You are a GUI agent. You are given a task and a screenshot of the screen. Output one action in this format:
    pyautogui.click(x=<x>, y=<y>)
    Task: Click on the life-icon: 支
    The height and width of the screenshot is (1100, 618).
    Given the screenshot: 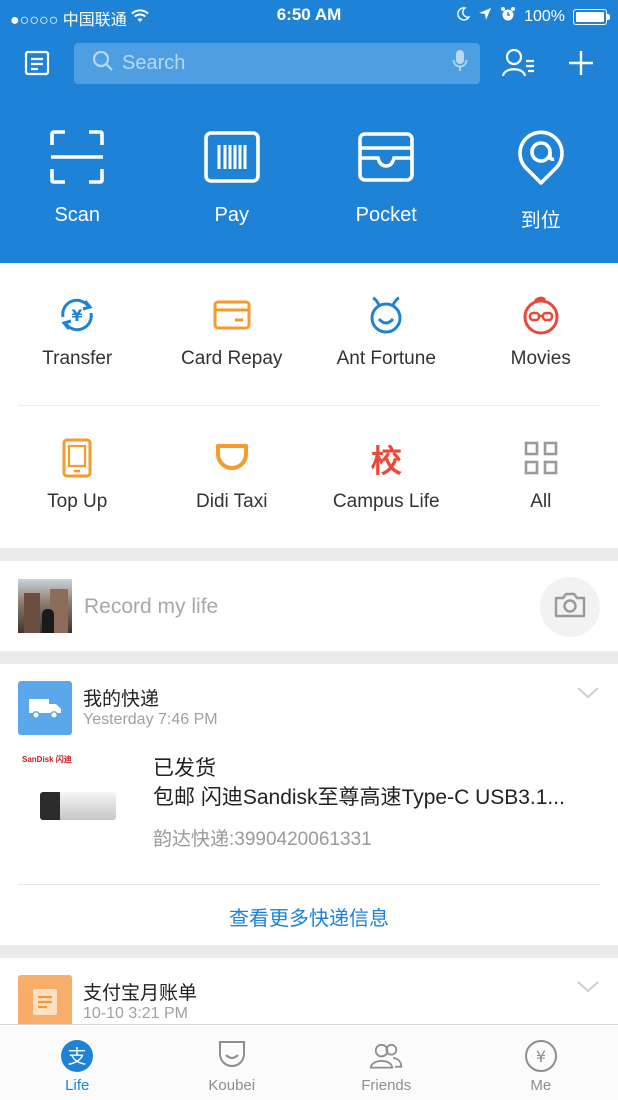 What is the action you would take?
    pyautogui.click(x=77, y=1056)
    